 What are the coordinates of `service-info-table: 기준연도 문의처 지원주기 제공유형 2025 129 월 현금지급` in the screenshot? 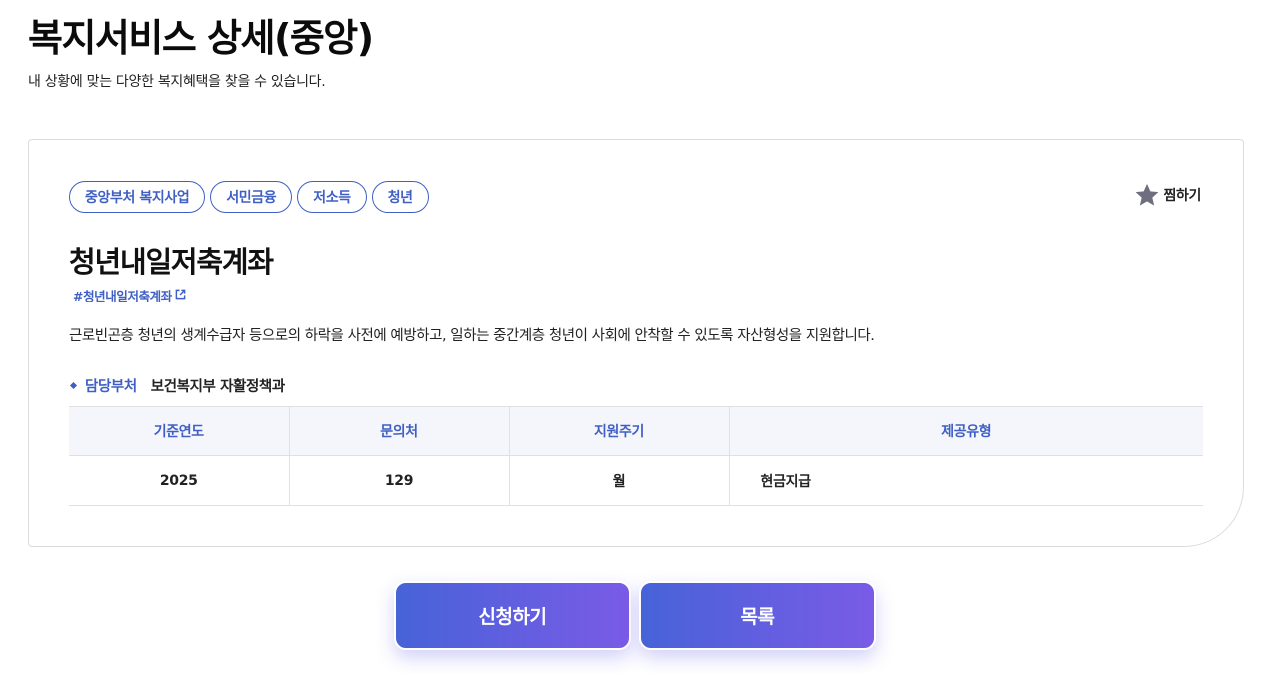 It's located at (636, 456).